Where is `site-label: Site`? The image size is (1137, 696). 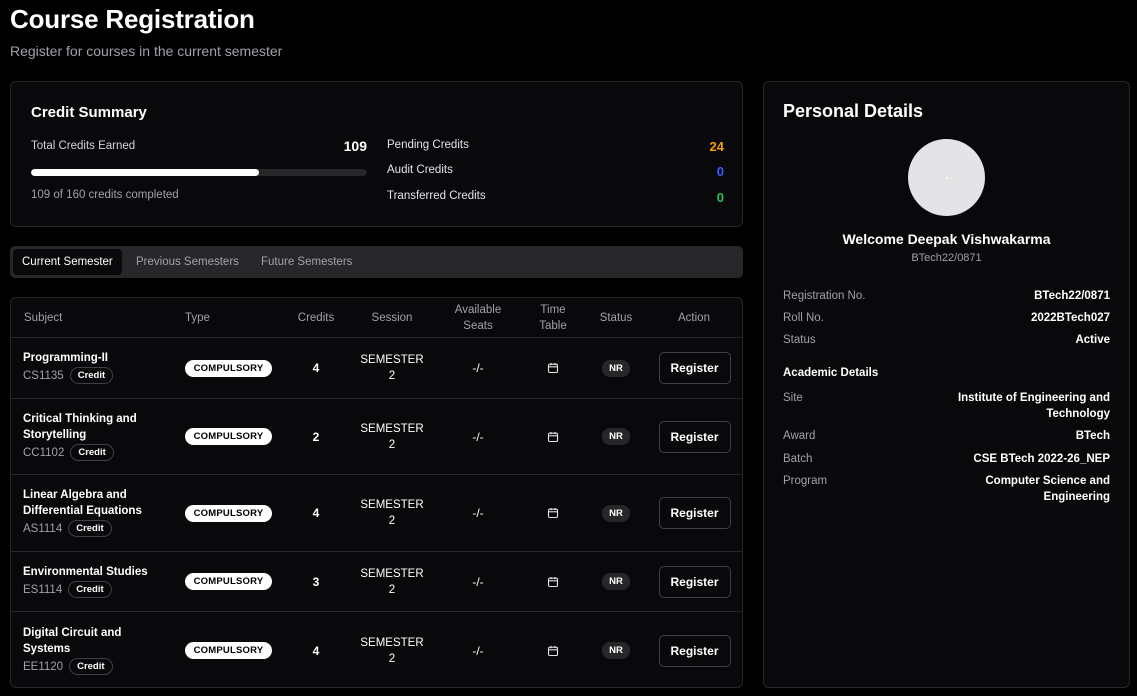 site-label: Site is located at coordinates (793, 398).